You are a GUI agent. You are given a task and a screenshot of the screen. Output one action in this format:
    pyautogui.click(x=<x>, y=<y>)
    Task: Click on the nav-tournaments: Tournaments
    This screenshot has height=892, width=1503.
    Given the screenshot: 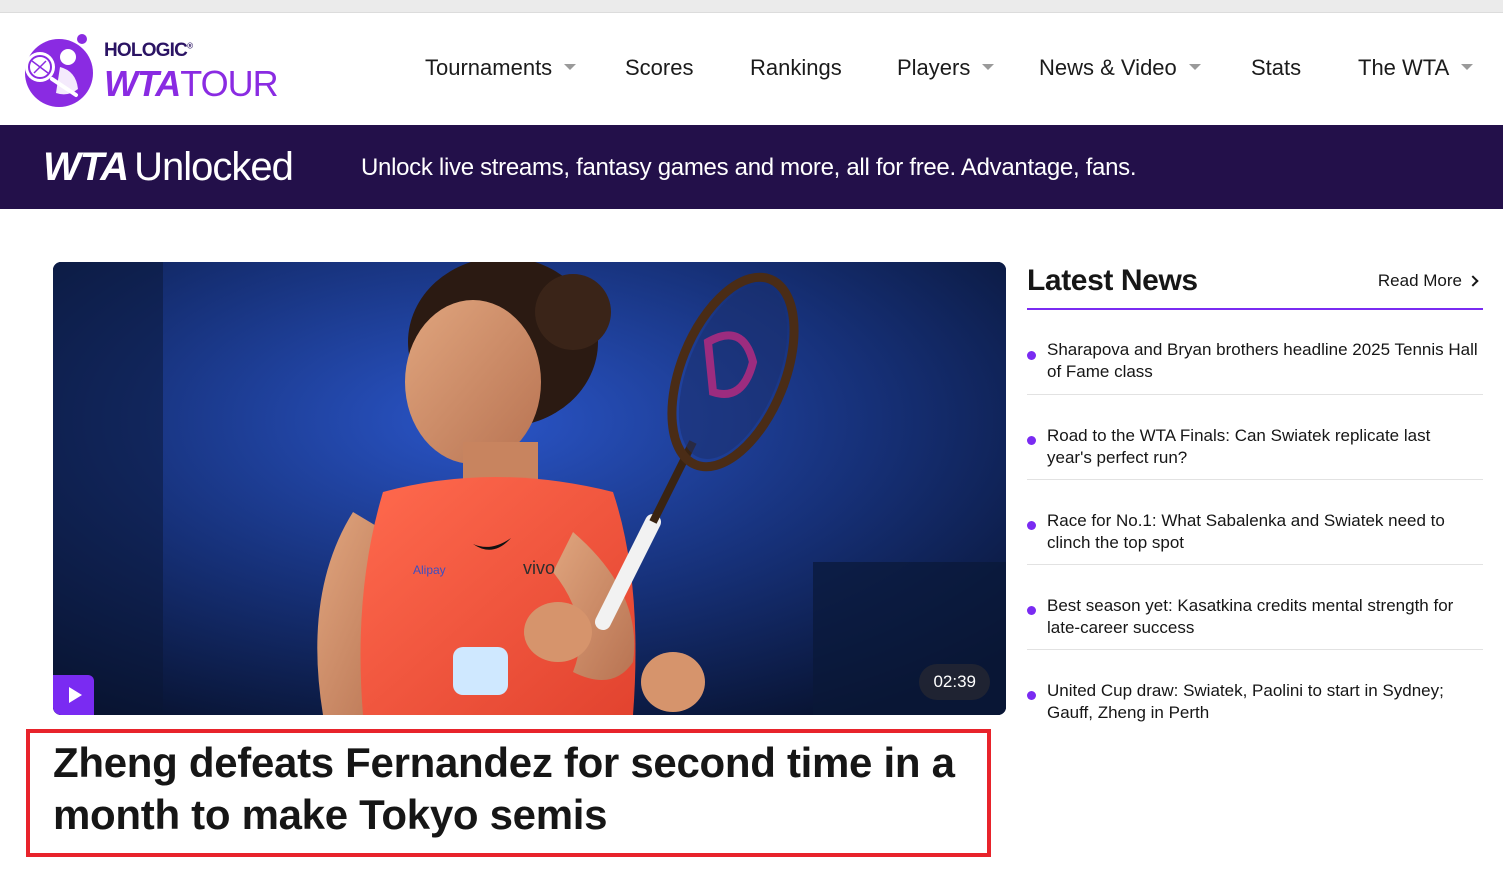 What is the action you would take?
    pyautogui.click(x=501, y=68)
    